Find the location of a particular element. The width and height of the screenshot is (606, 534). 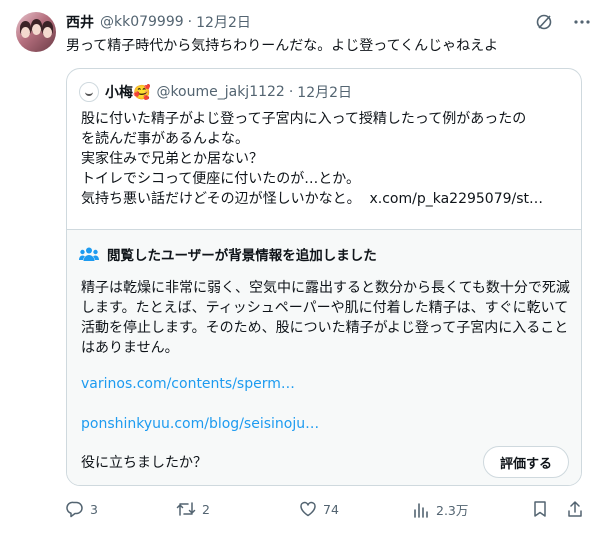

share-button is located at coordinates (578, 509).